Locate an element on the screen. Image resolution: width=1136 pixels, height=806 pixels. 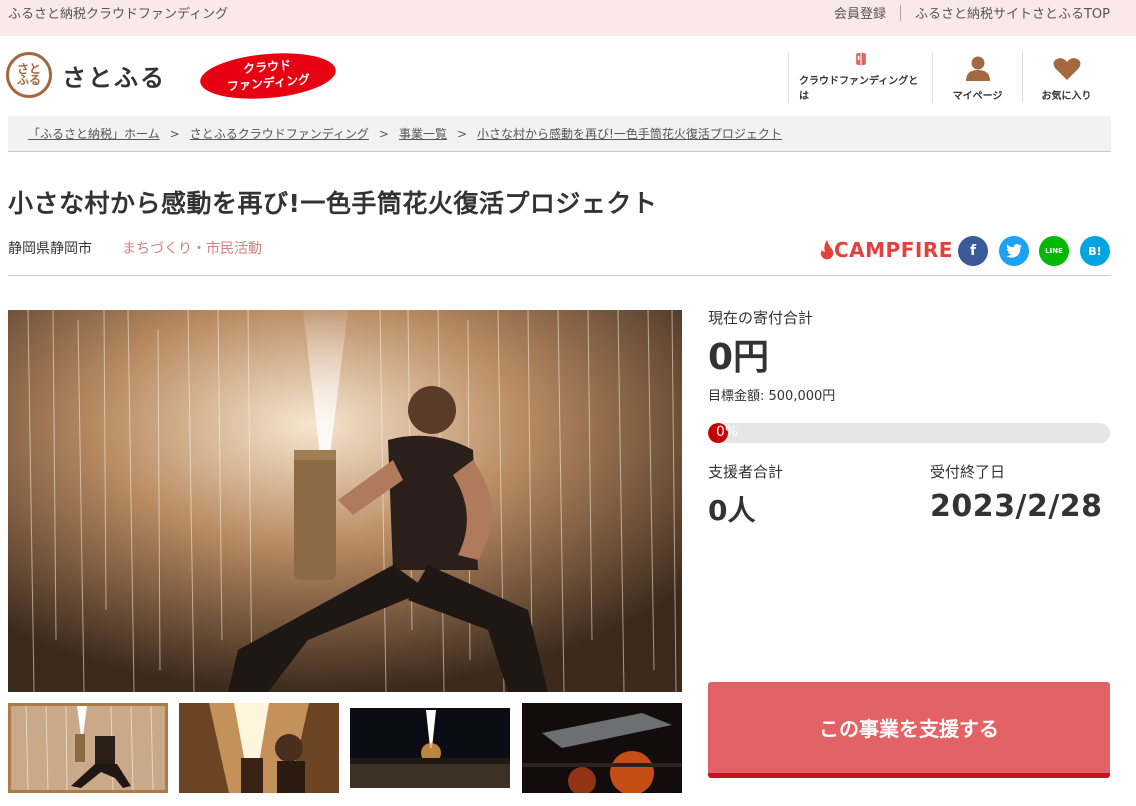
nav-about: クラウドファンディングとは is located at coordinates (860, 77).